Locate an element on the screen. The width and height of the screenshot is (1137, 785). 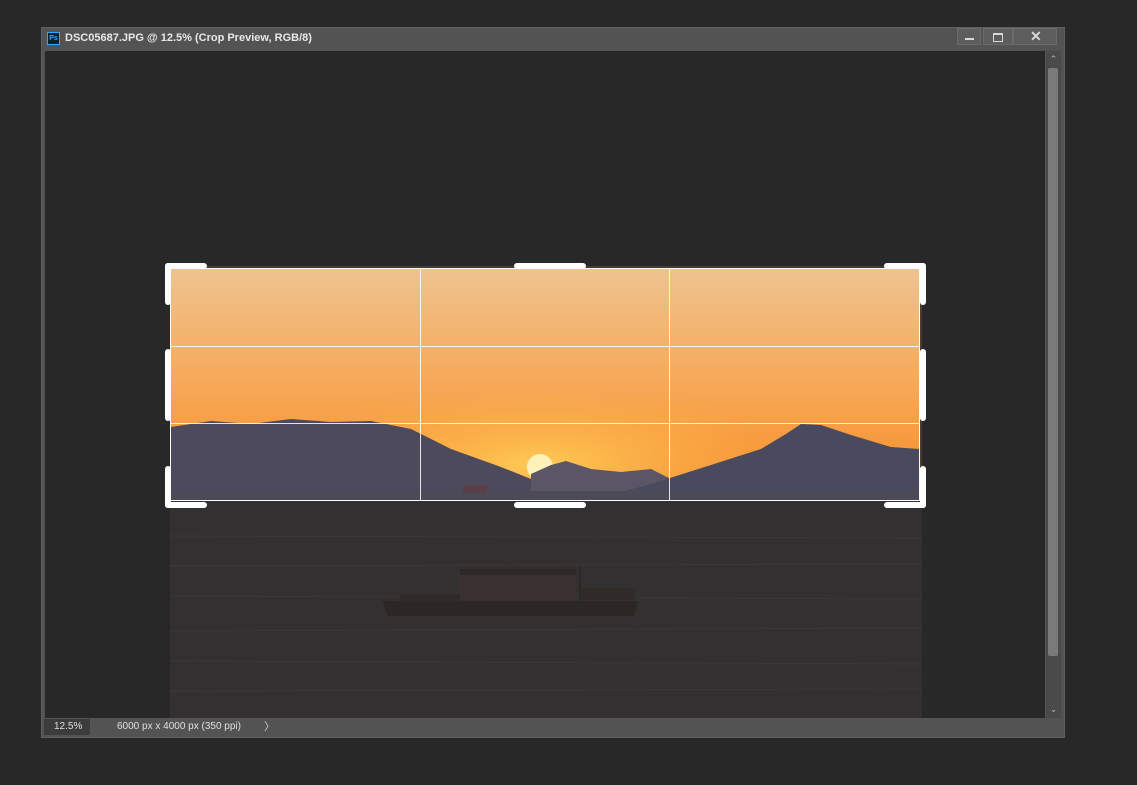
scroll-up-icon: ⌃ is located at coordinates (1053, 59).